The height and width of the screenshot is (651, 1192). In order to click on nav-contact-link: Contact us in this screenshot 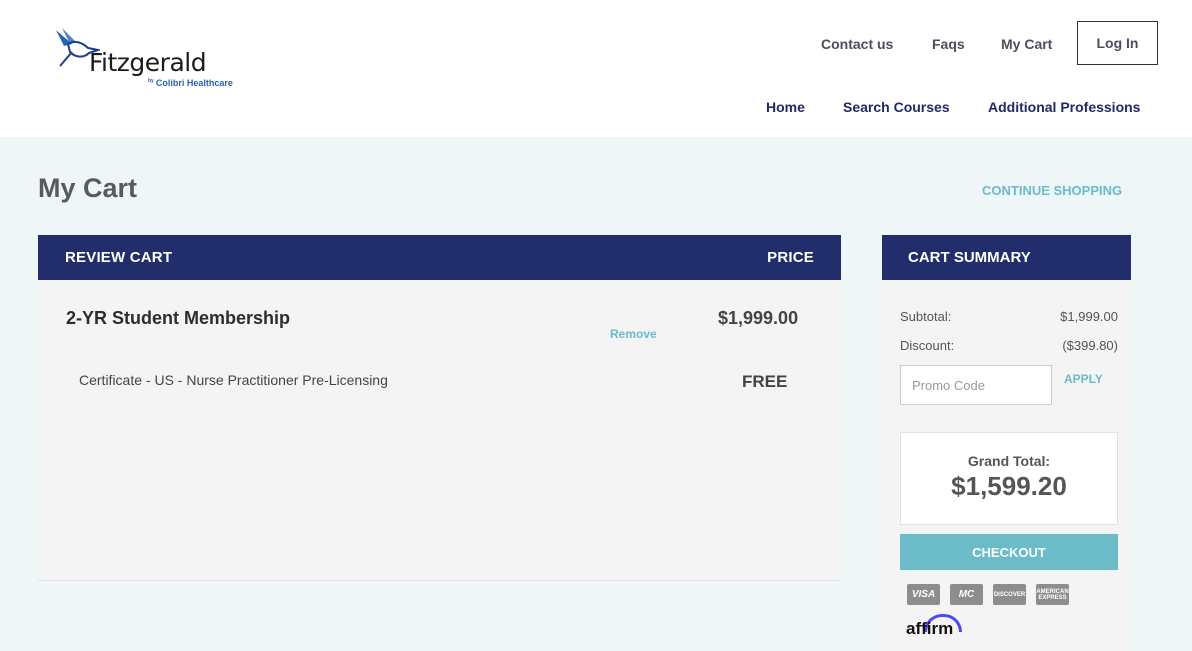, I will do `click(857, 44)`.